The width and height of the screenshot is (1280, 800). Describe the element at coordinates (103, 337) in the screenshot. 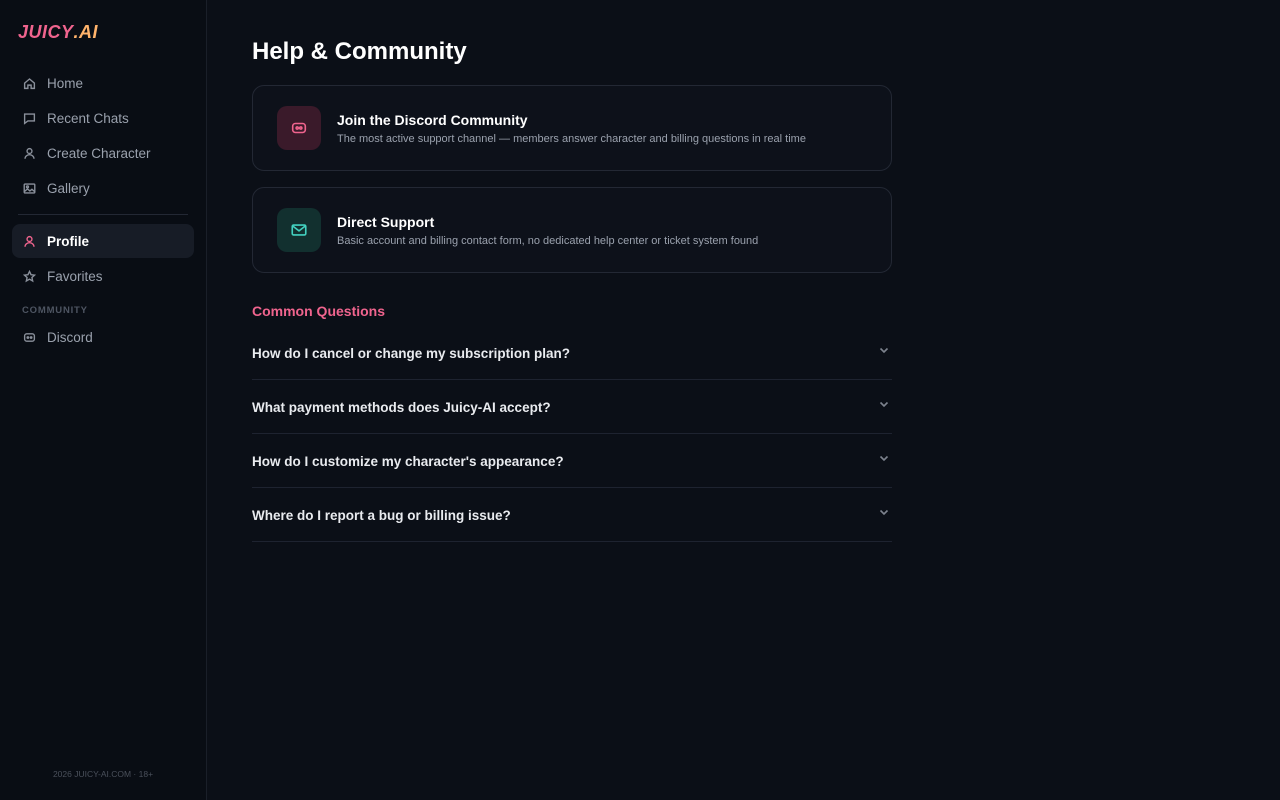

I see `sidebar-item-discord: Discord` at that location.